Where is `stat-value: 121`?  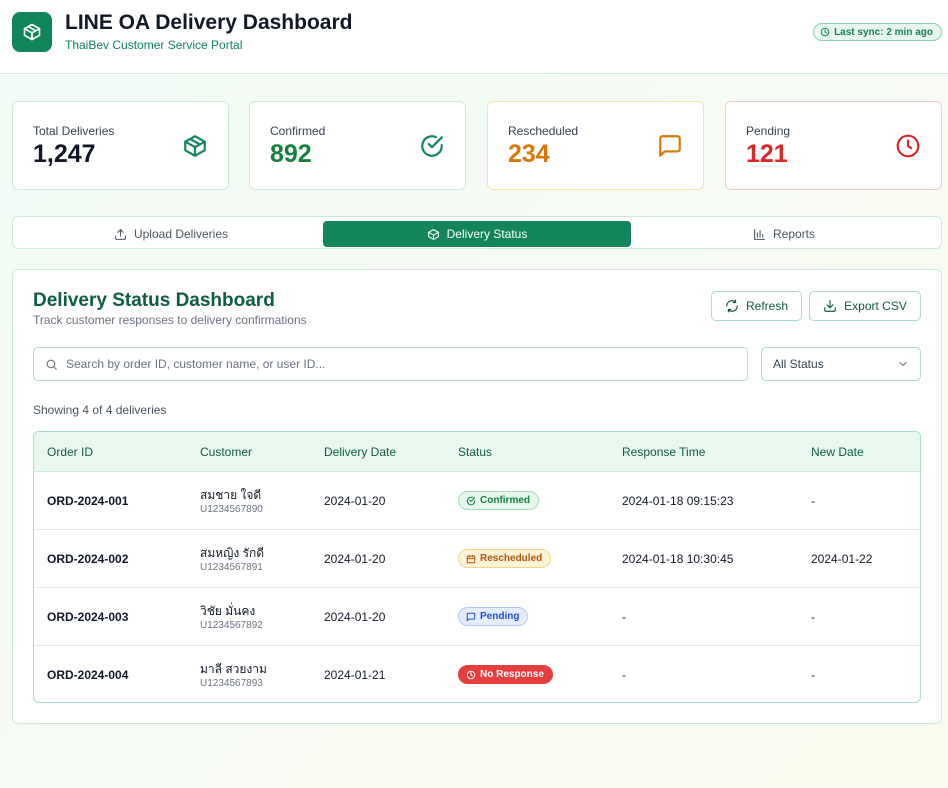
stat-value: 121 is located at coordinates (767, 154).